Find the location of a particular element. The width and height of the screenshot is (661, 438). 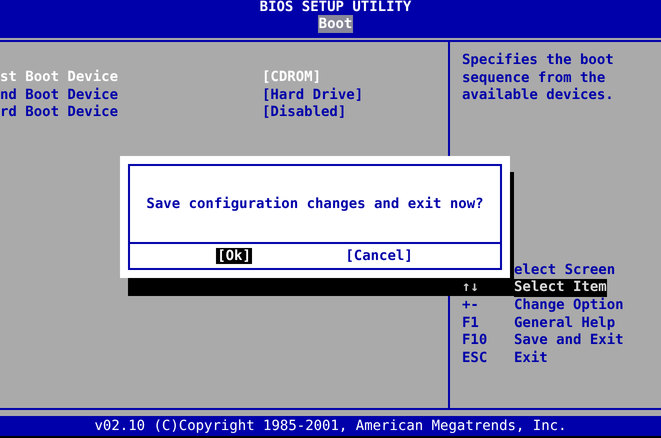

boot-device-value: [Hard Drive] is located at coordinates (313, 95).